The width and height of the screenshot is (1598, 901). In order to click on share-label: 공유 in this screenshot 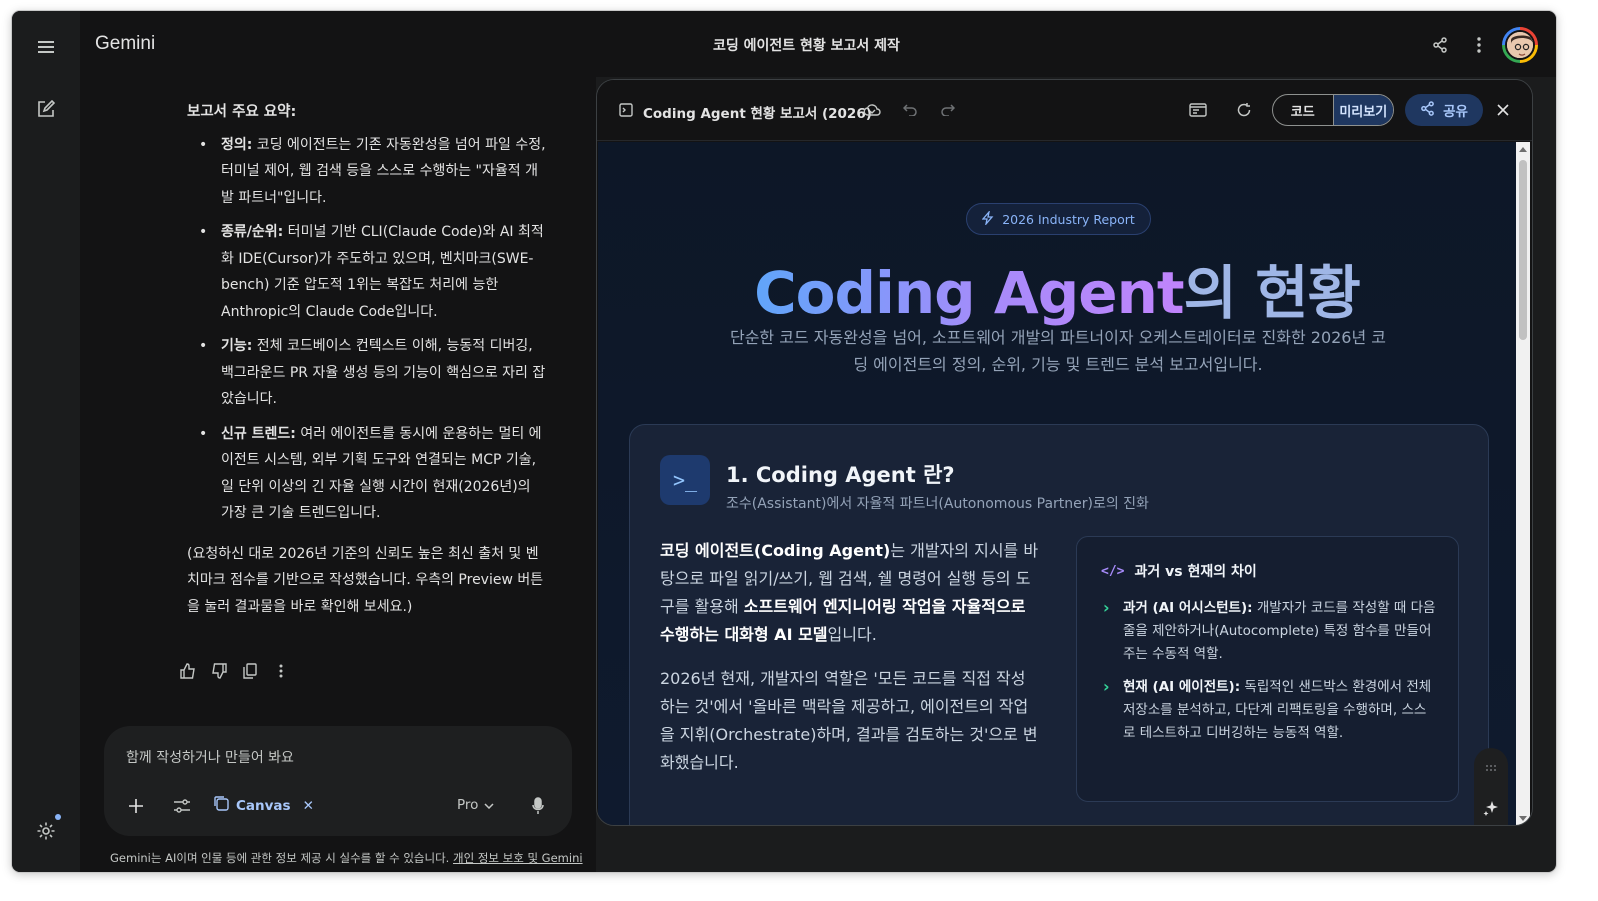, I will do `click(1455, 112)`.